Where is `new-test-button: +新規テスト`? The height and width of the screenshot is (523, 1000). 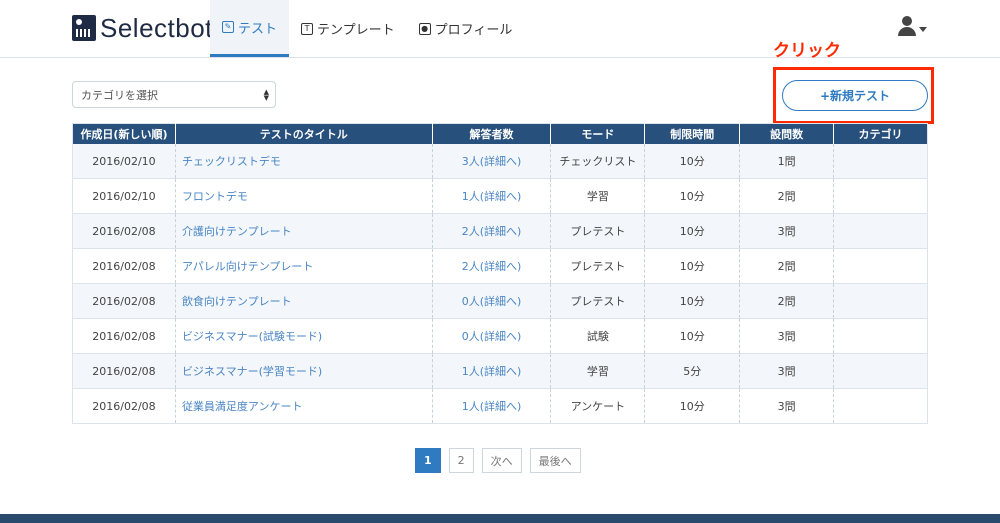
new-test-button: +新規テスト is located at coordinates (855, 95).